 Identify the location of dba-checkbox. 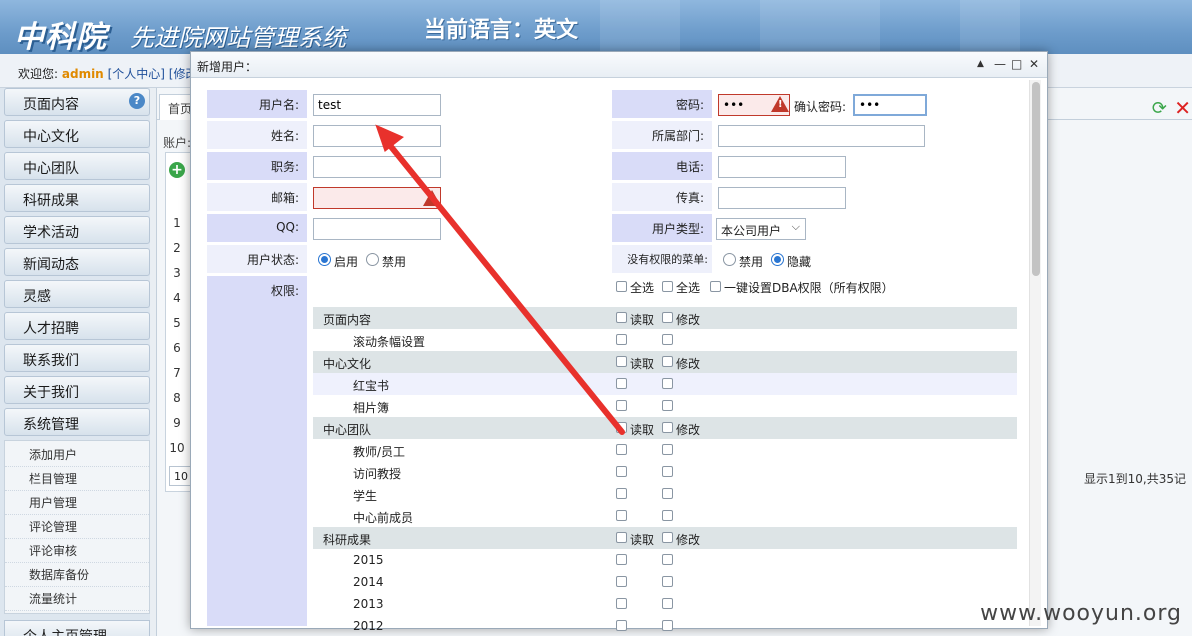
(715, 286).